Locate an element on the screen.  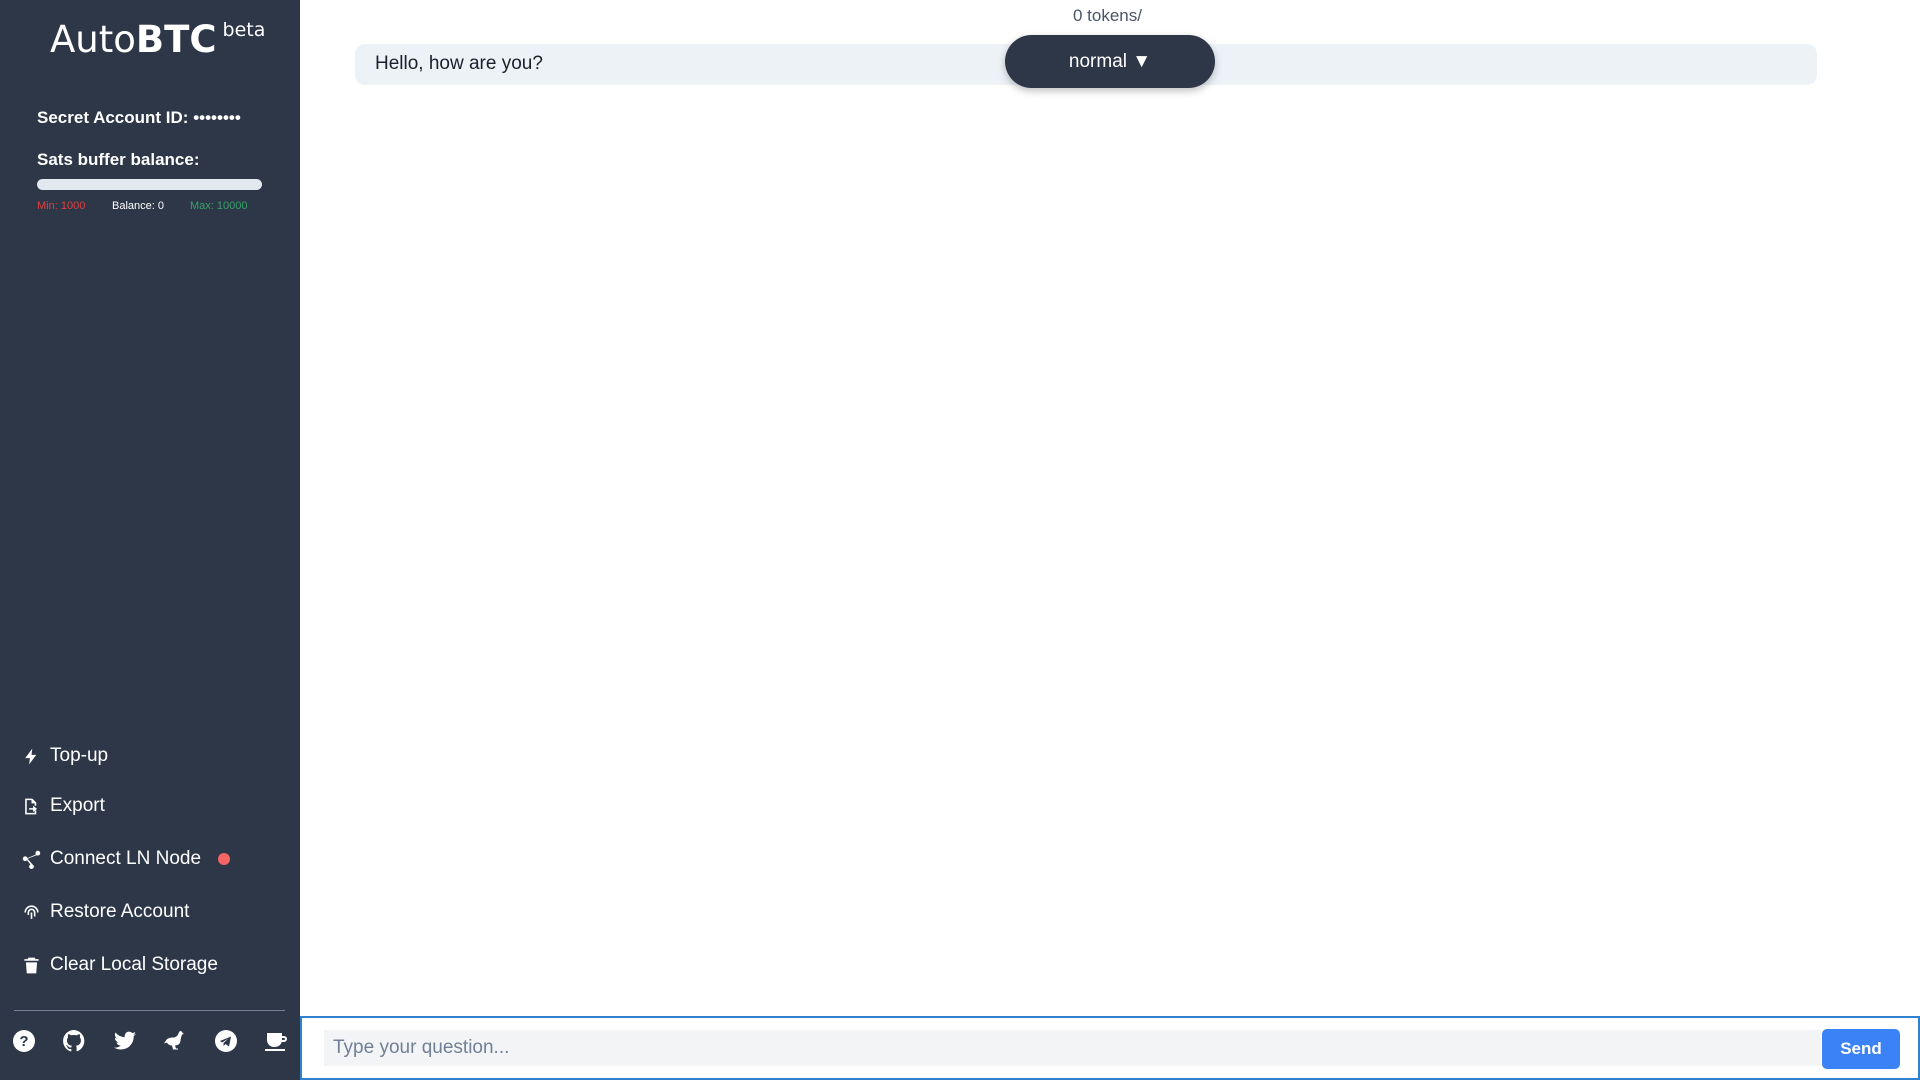
menu-item-connect-ln-node: Connect LN Node is located at coordinates (126, 859).